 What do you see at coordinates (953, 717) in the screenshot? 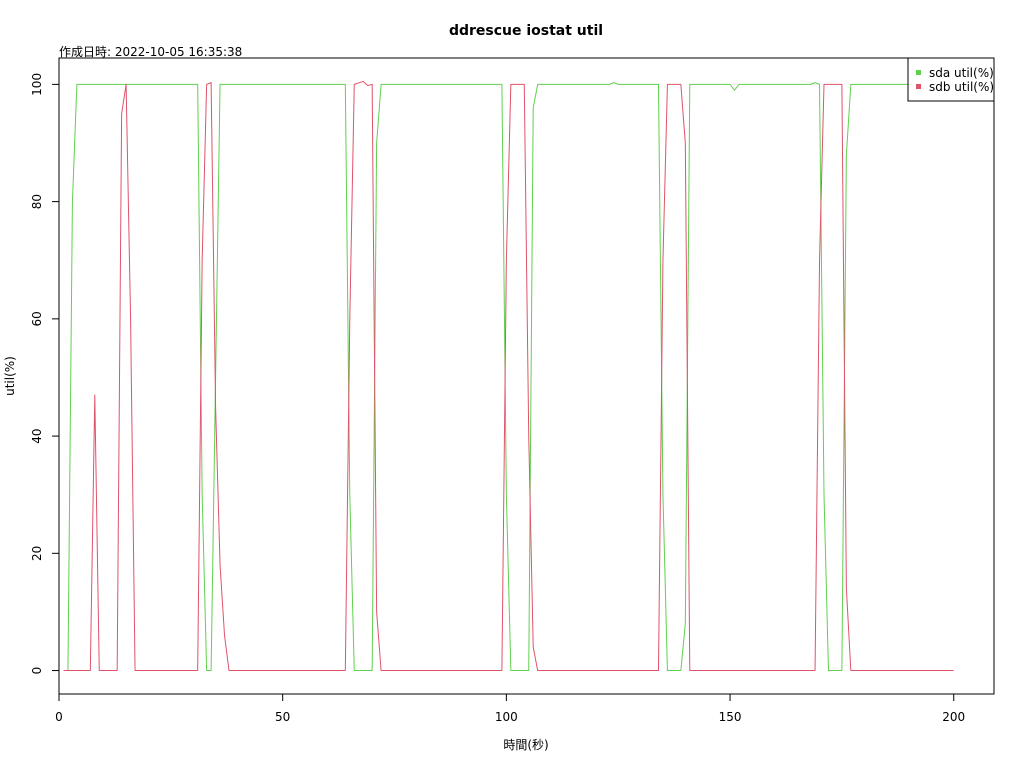
I see `x-tick-label: 200` at bounding box center [953, 717].